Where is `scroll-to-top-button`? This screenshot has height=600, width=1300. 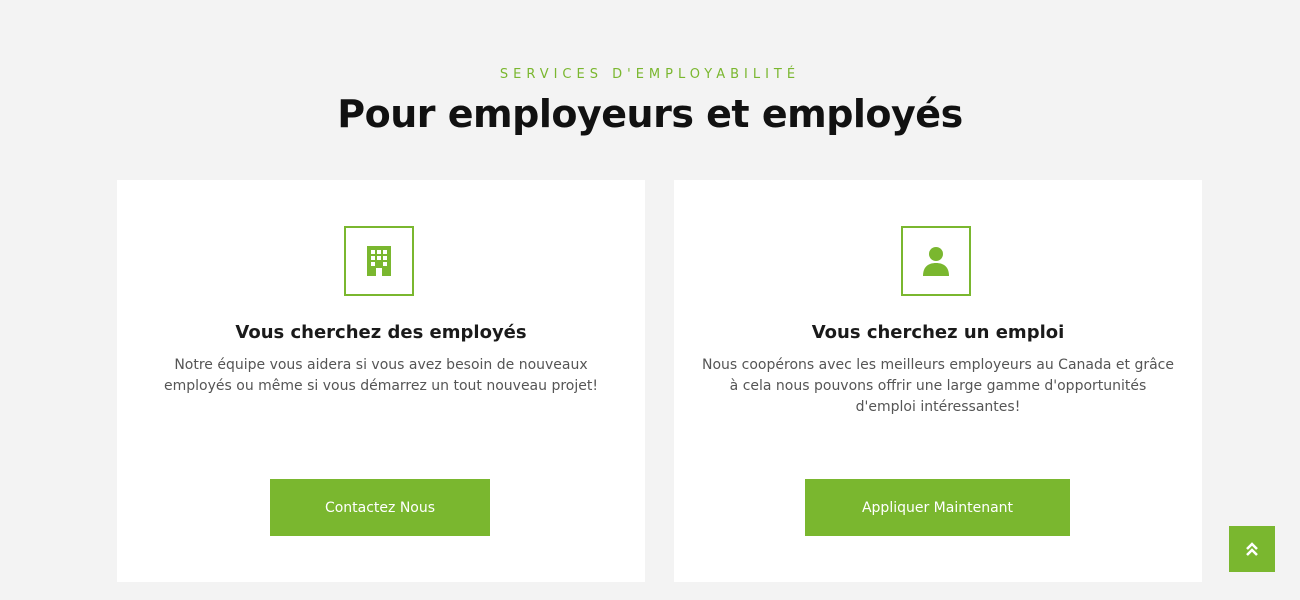
scroll-to-top-button is located at coordinates (1252, 549).